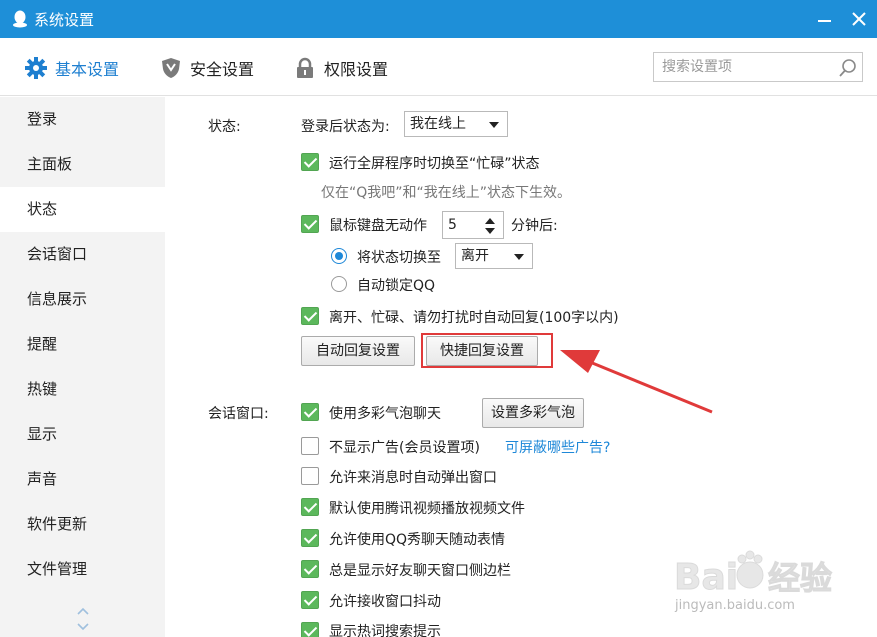 The image size is (877, 637). What do you see at coordinates (36, 68) in the screenshot?
I see `gear-icon` at bounding box center [36, 68].